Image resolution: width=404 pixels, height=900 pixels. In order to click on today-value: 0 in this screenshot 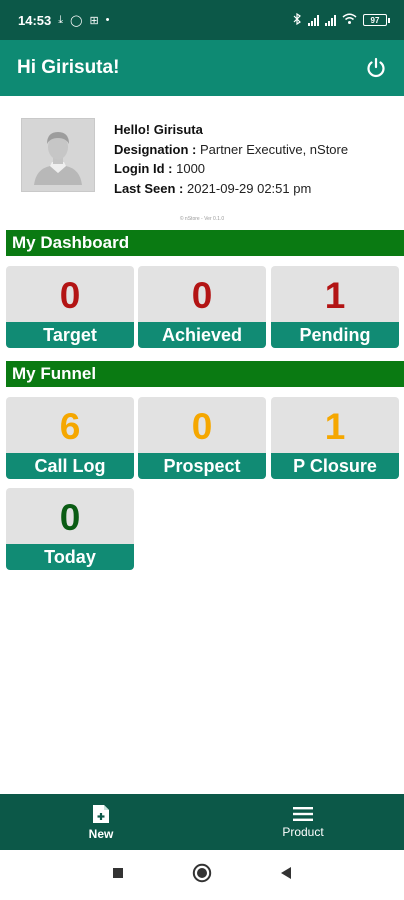, I will do `click(70, 517)`.